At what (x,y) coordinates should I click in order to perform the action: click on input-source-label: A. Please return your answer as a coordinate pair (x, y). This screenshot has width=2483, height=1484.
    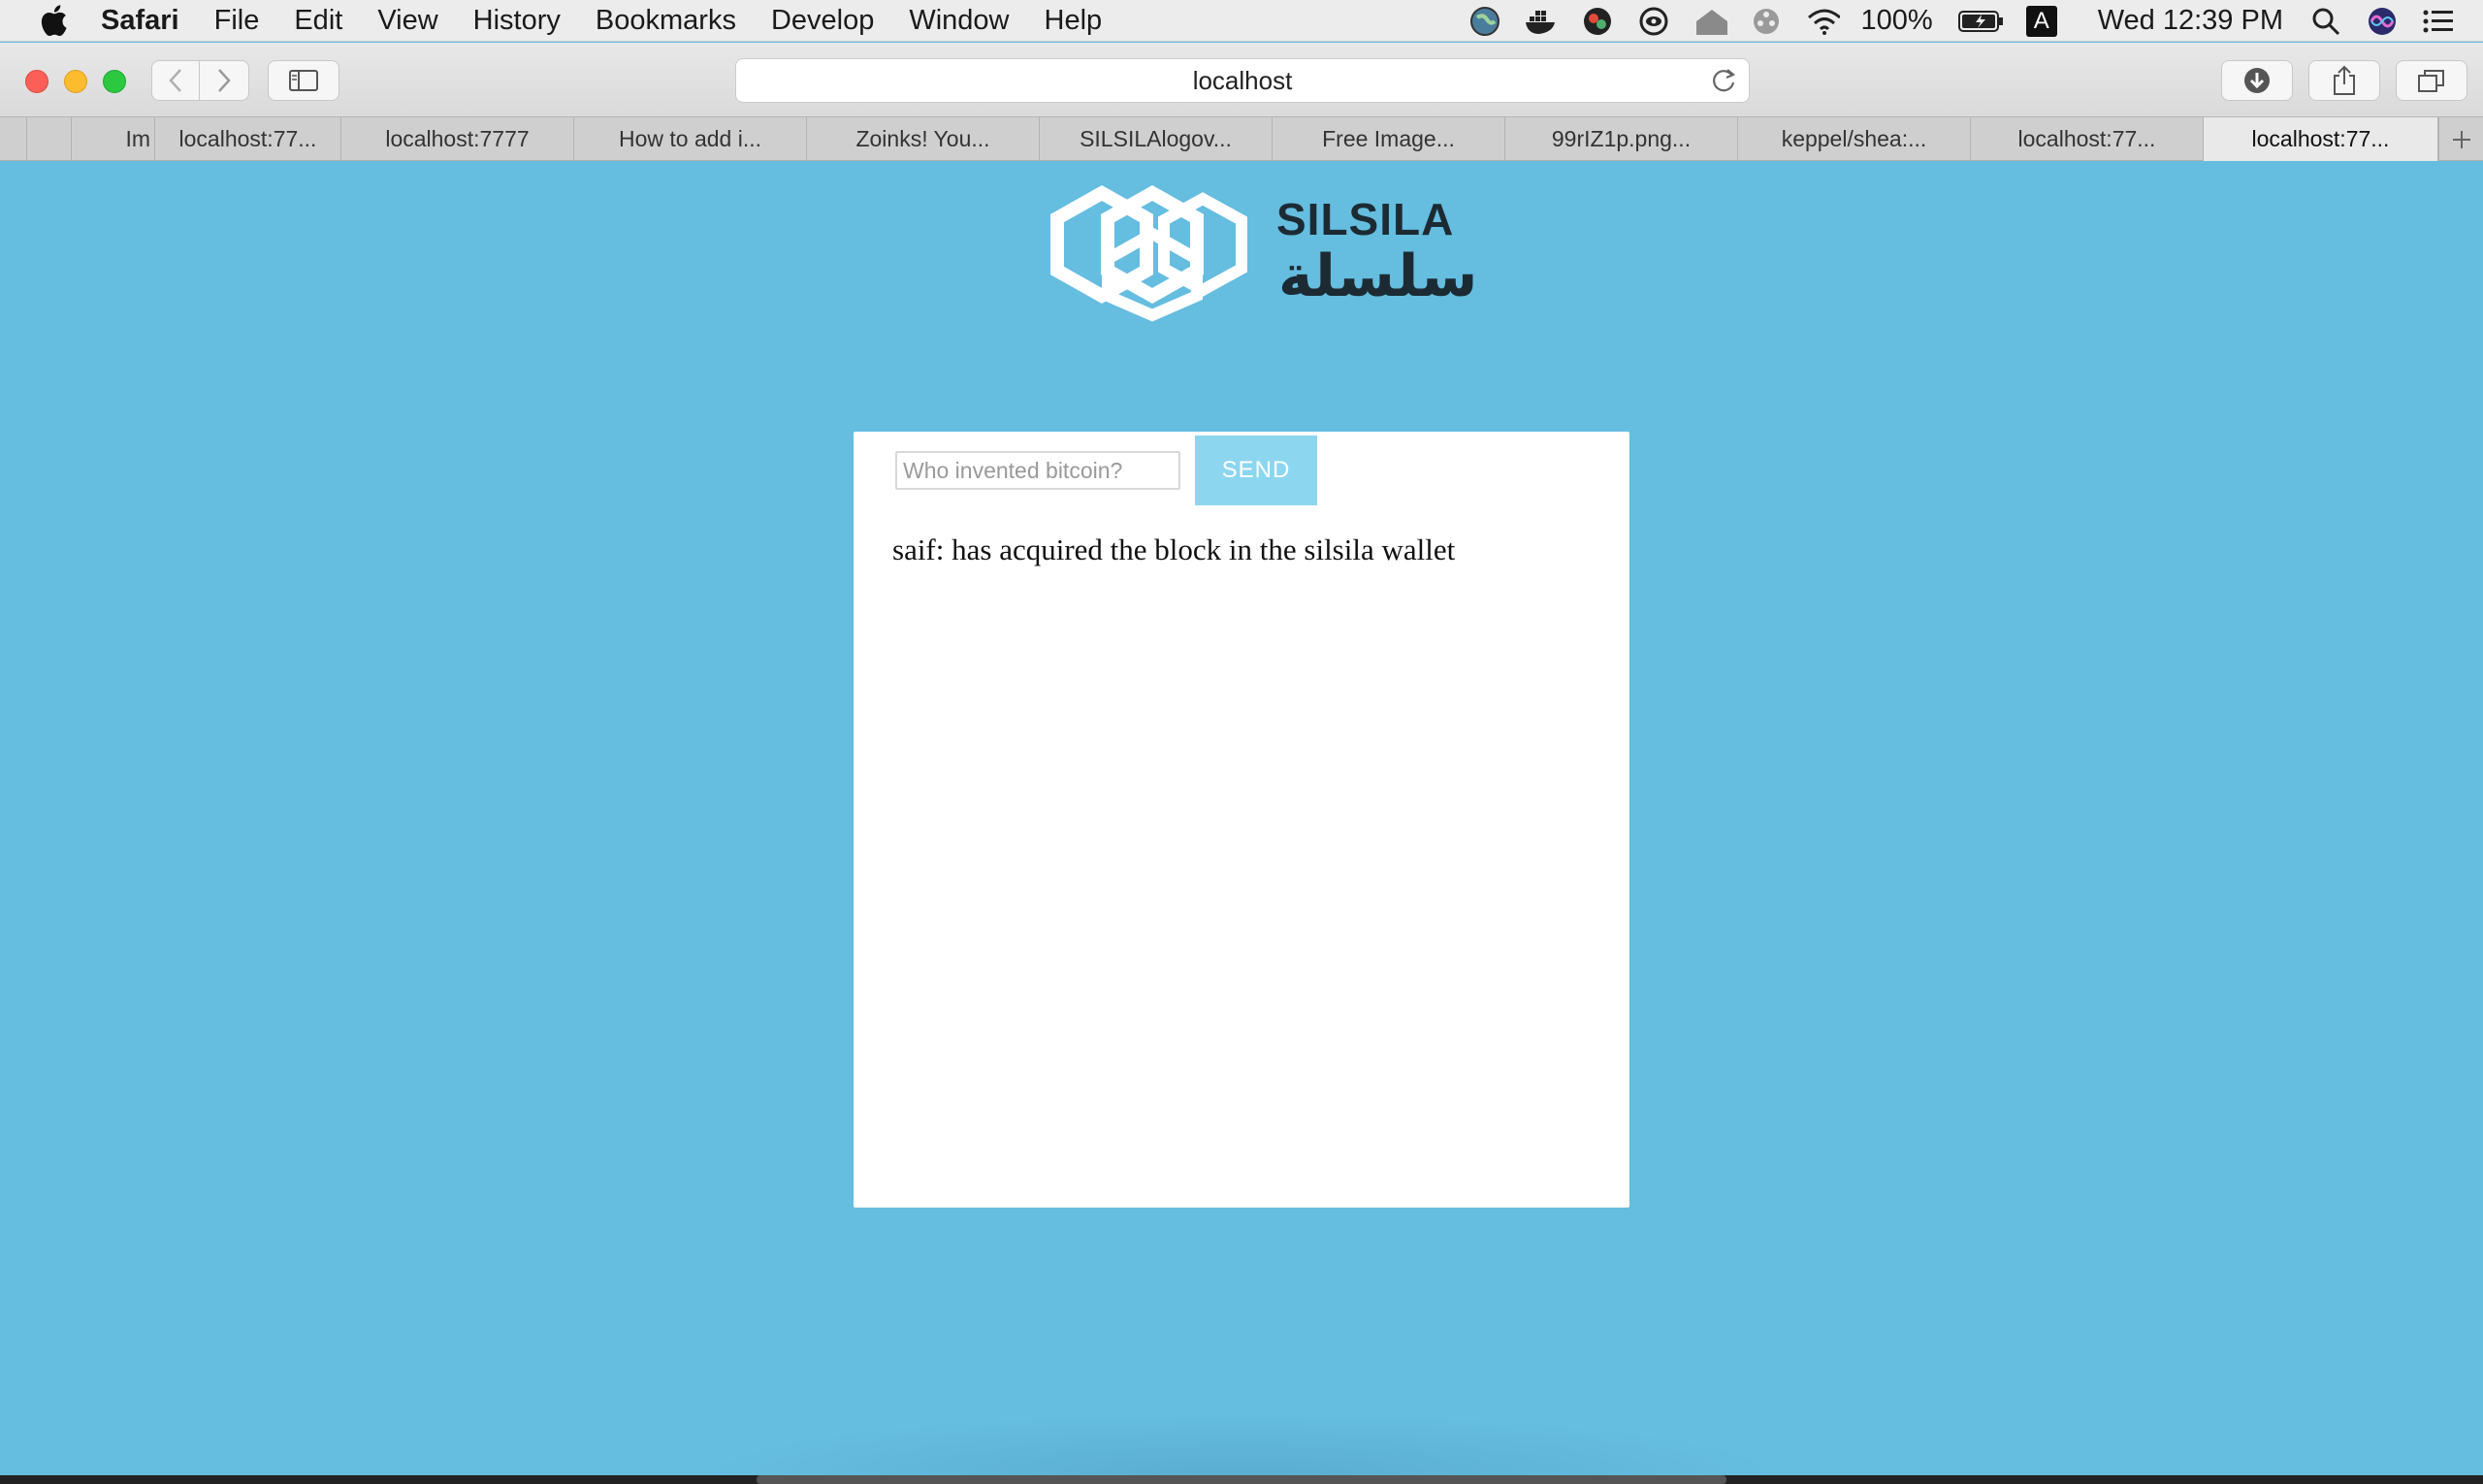
    Looking at the image, I should click on (2041, 20).